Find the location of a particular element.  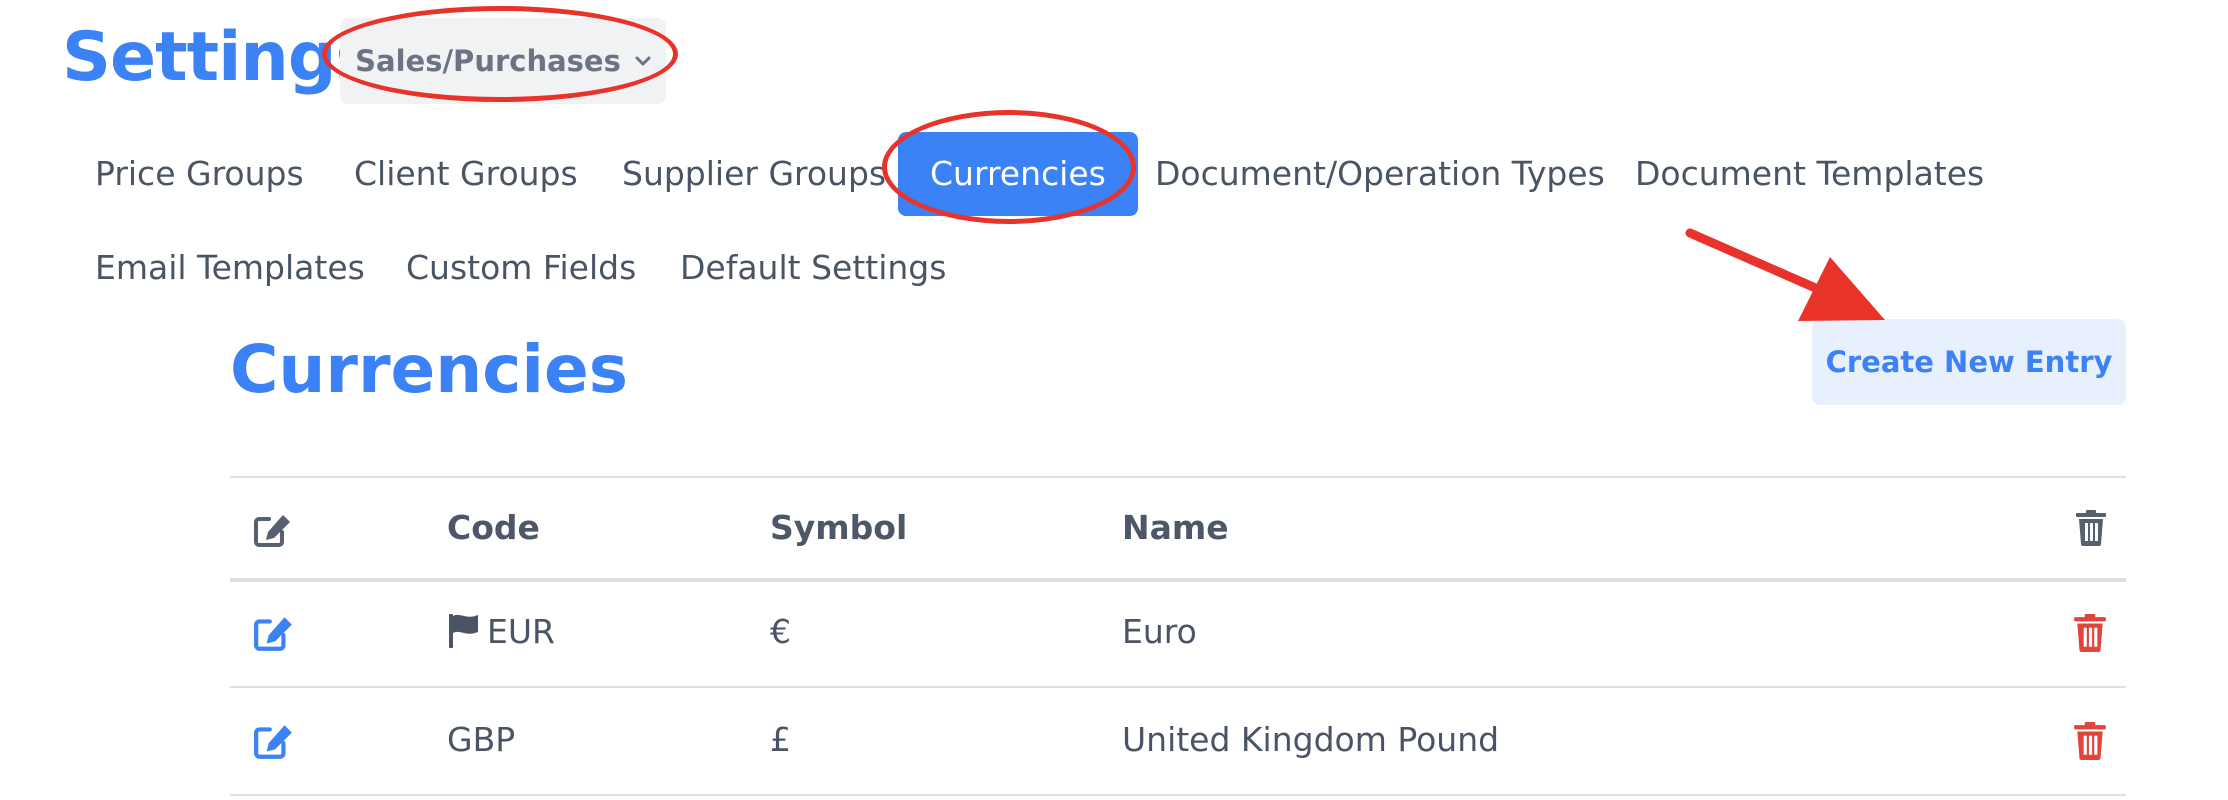

table-header-border is located at coordinates (1178, 580).